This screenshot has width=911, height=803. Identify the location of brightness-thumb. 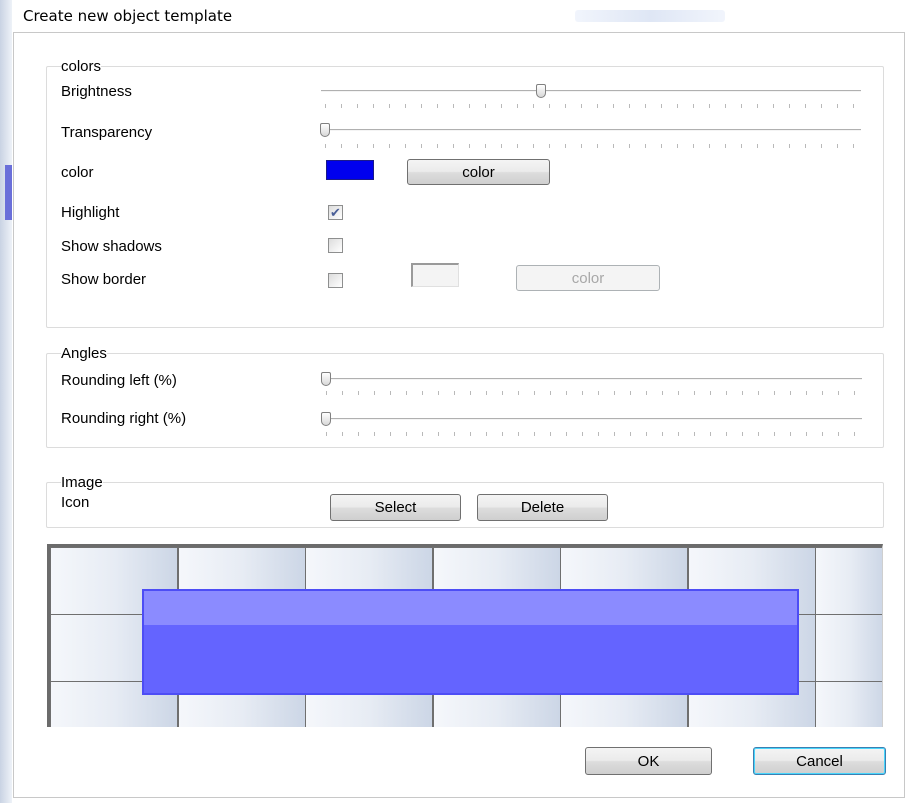
(541, 91).